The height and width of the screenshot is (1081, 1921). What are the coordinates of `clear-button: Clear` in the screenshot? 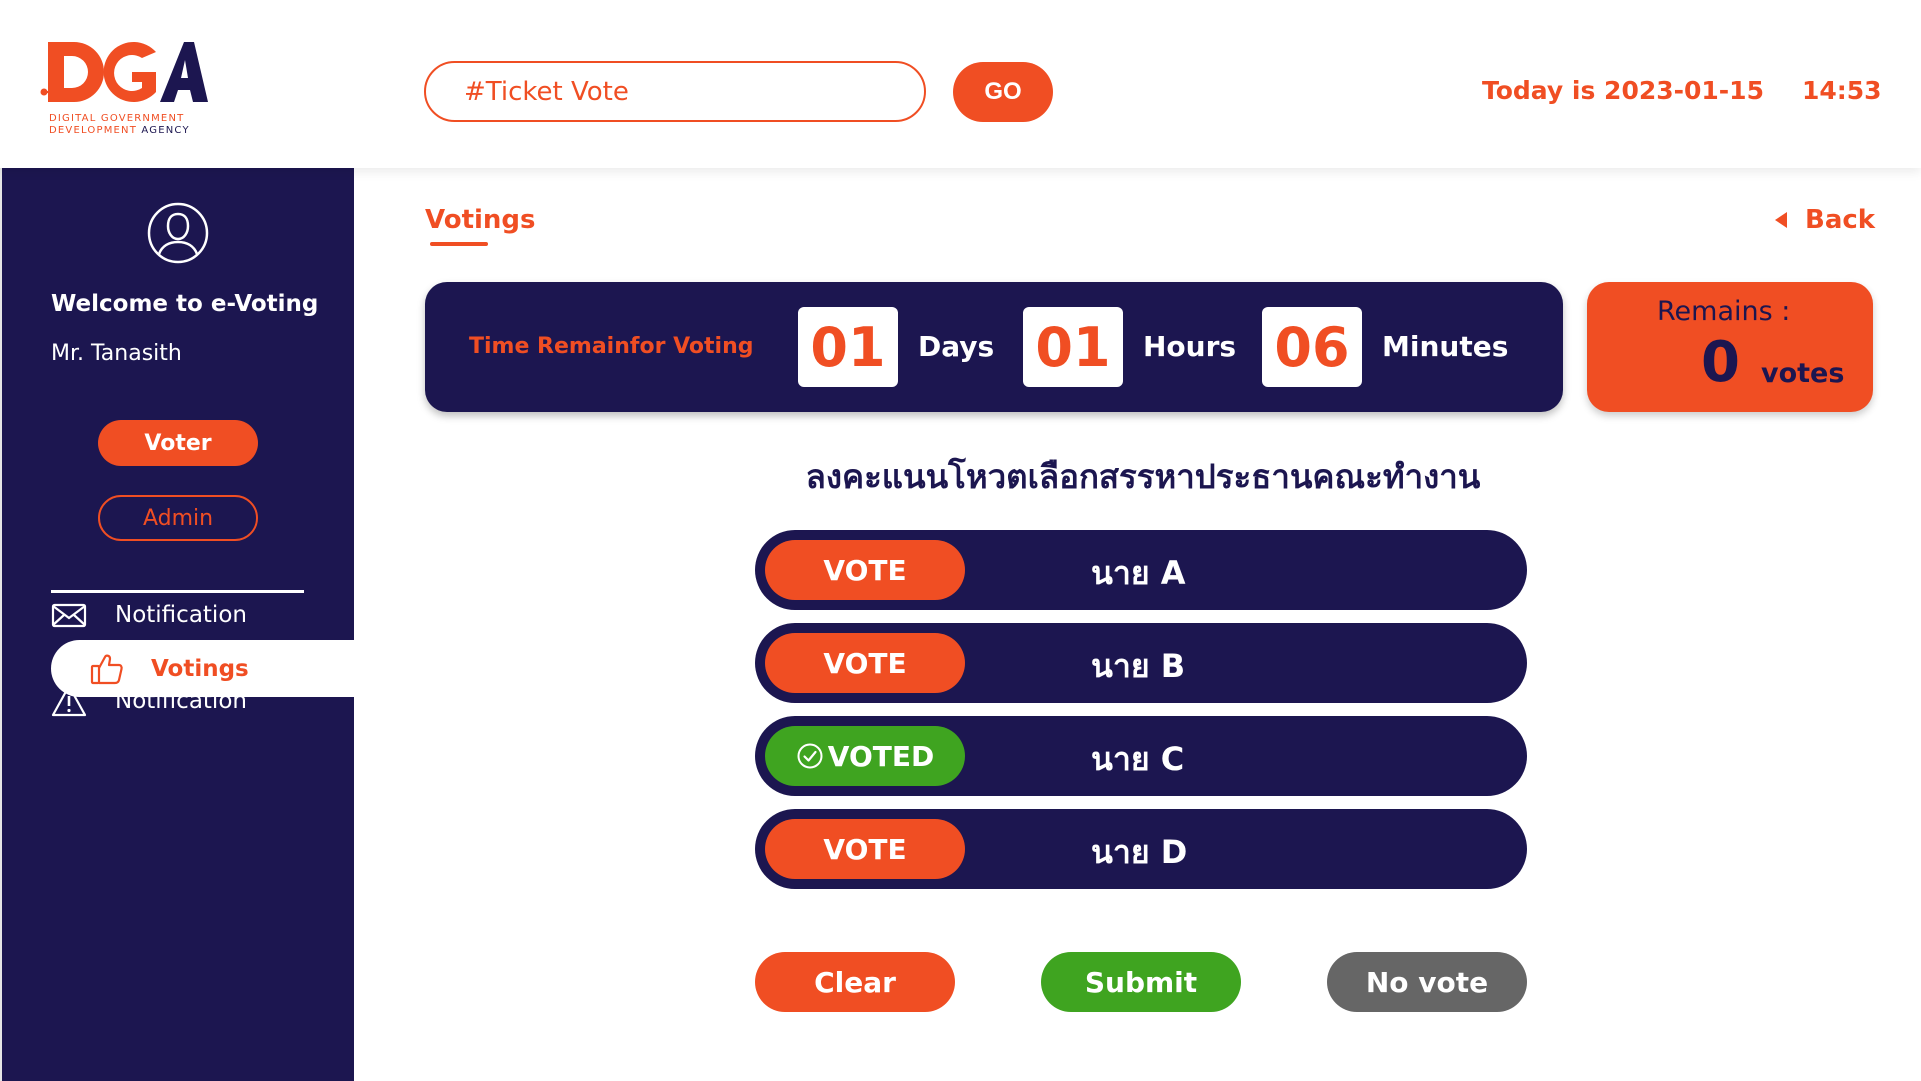 It's located at (855, 982).